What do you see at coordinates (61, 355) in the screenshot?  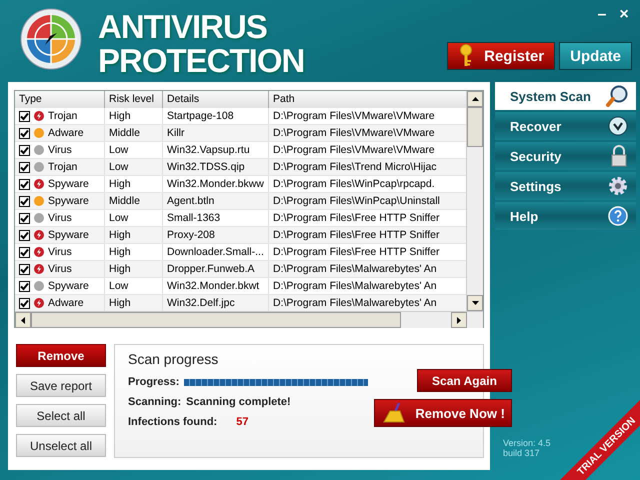 I see `action-button: Remove` at bounding box center [61, 355].